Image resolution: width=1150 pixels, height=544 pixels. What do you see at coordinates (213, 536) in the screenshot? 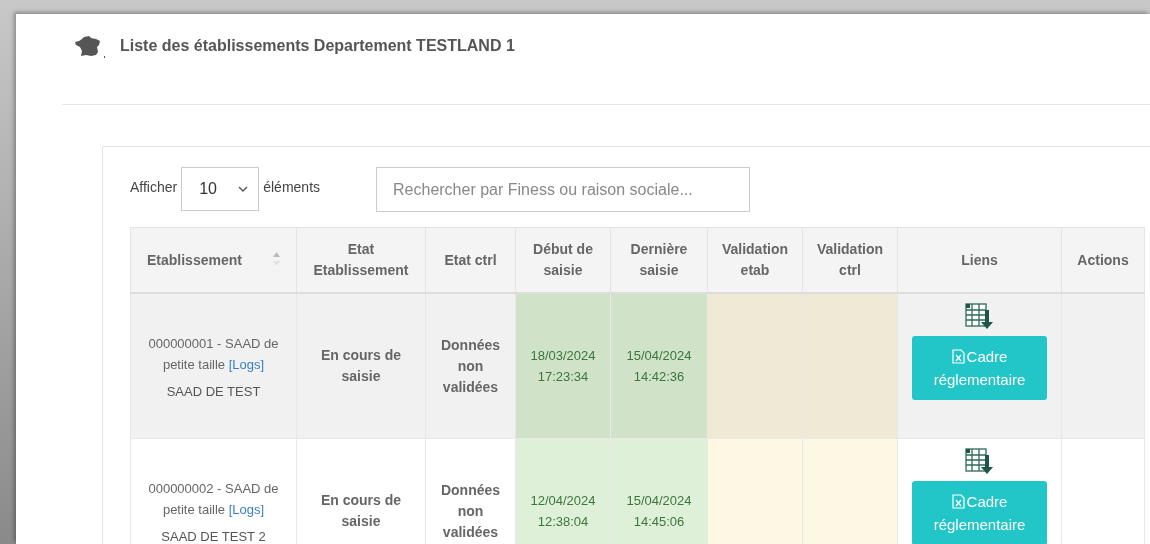
I see `facility-name: SAAD DE TEST 2` at bounding box center [213, 536].